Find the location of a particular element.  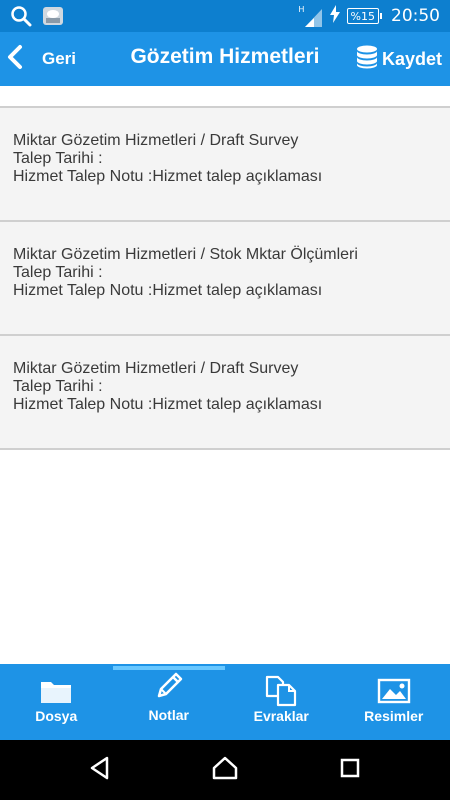

tab-notlar: Notlar is located at coordinates (168, 702).